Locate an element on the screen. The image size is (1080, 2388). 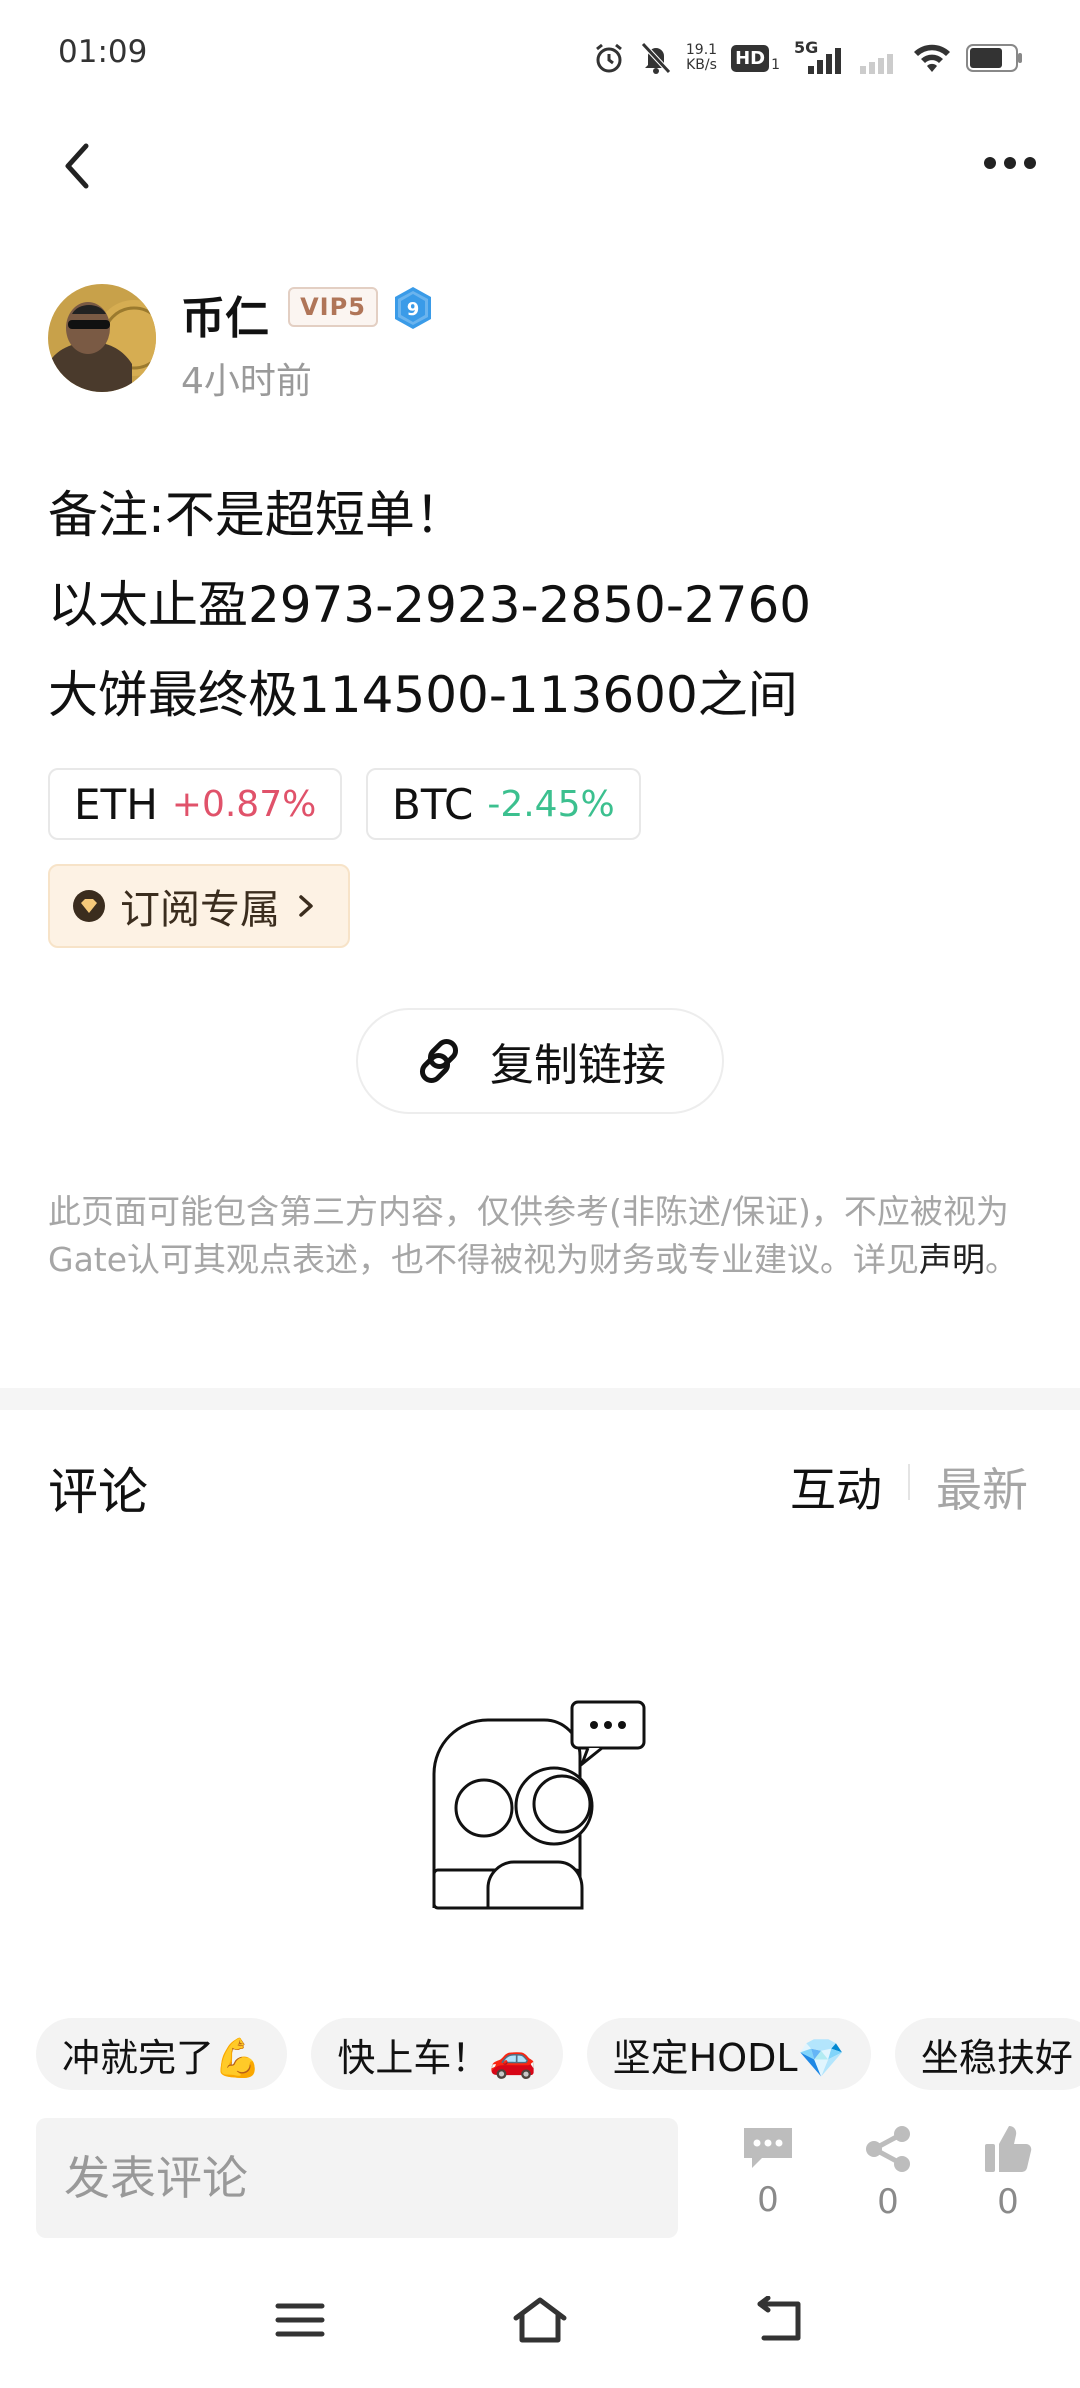
network-label: 5G is located at coordinates (806, 47).